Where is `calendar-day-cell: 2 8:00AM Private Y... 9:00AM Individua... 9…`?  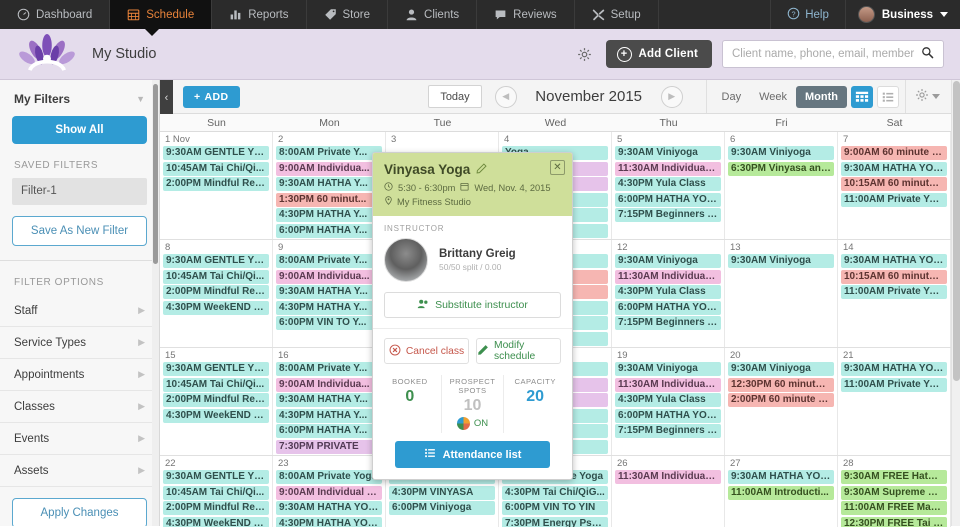
calendar-day-cell: 2 8:00AM Private Y... 9:00AM Individua... 9… is located at coordinates (329, 185).